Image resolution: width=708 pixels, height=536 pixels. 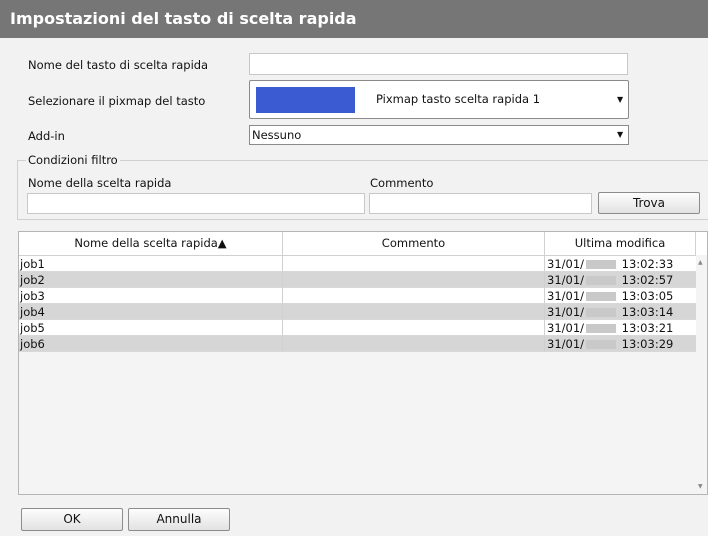 I want to click on modified-time: 13:02:33, so click(x=647, y=264).